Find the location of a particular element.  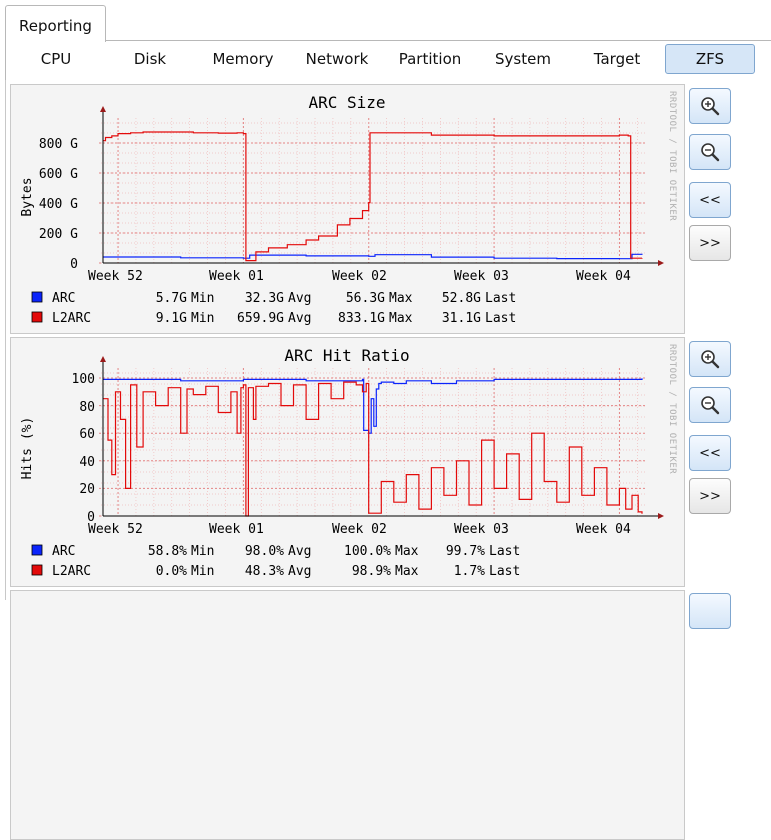

legend-avg-value: 659.9G is located at coordinates (260, 318).